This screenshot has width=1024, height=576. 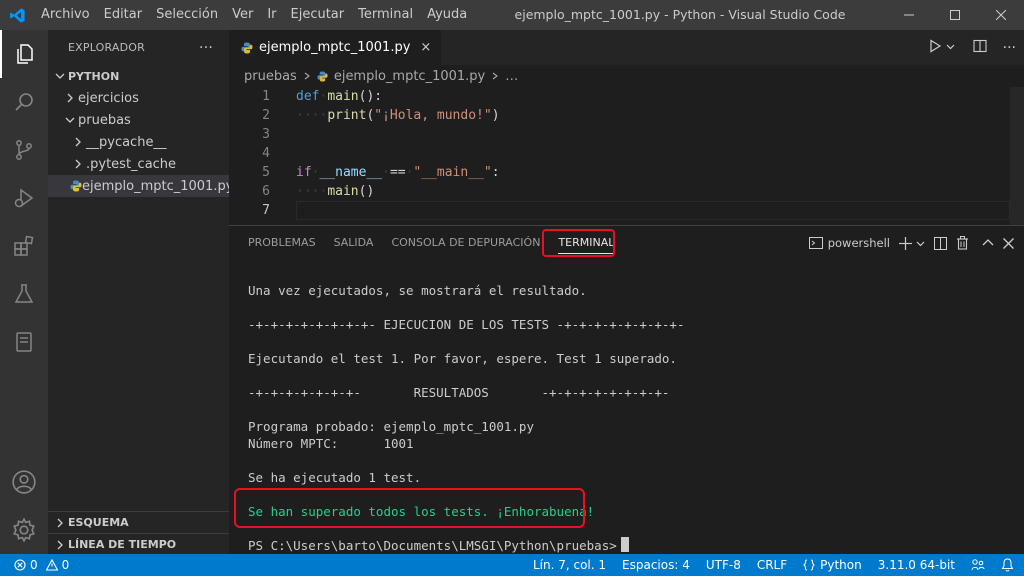 What do you see at coordinates (138, 544) in the screenshot?
I see `section-timeline: LÍNEA DE TIEMPO` at bounding box center [138, 544].